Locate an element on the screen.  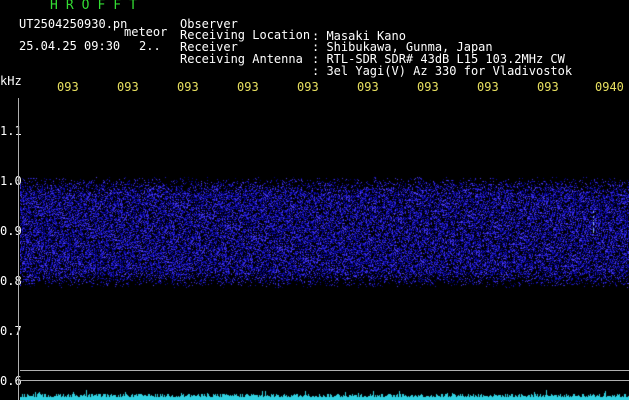
app-title: HROFFT is located at coordinates (97, 6).